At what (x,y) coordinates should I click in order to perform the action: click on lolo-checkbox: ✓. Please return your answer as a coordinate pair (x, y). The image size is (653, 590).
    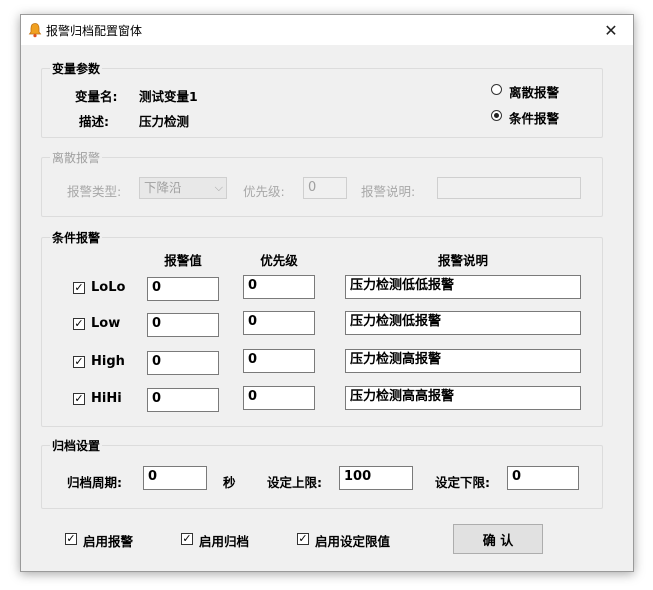
    Looking at the image, I should click on (79, 288).